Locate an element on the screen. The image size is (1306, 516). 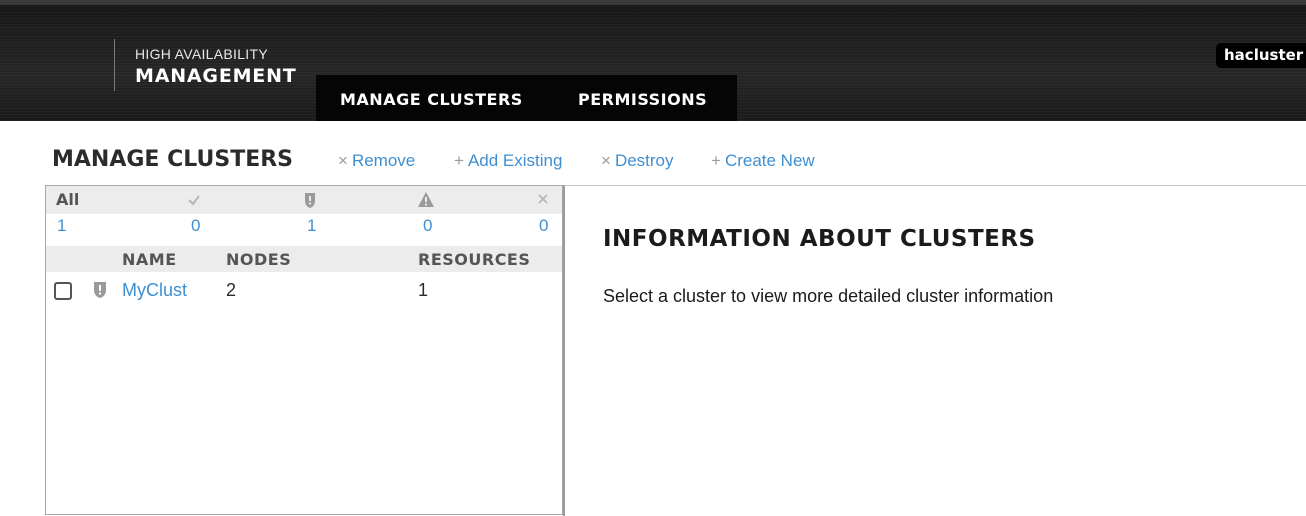
count-ok: 0 is located at coordinates (195, 226).